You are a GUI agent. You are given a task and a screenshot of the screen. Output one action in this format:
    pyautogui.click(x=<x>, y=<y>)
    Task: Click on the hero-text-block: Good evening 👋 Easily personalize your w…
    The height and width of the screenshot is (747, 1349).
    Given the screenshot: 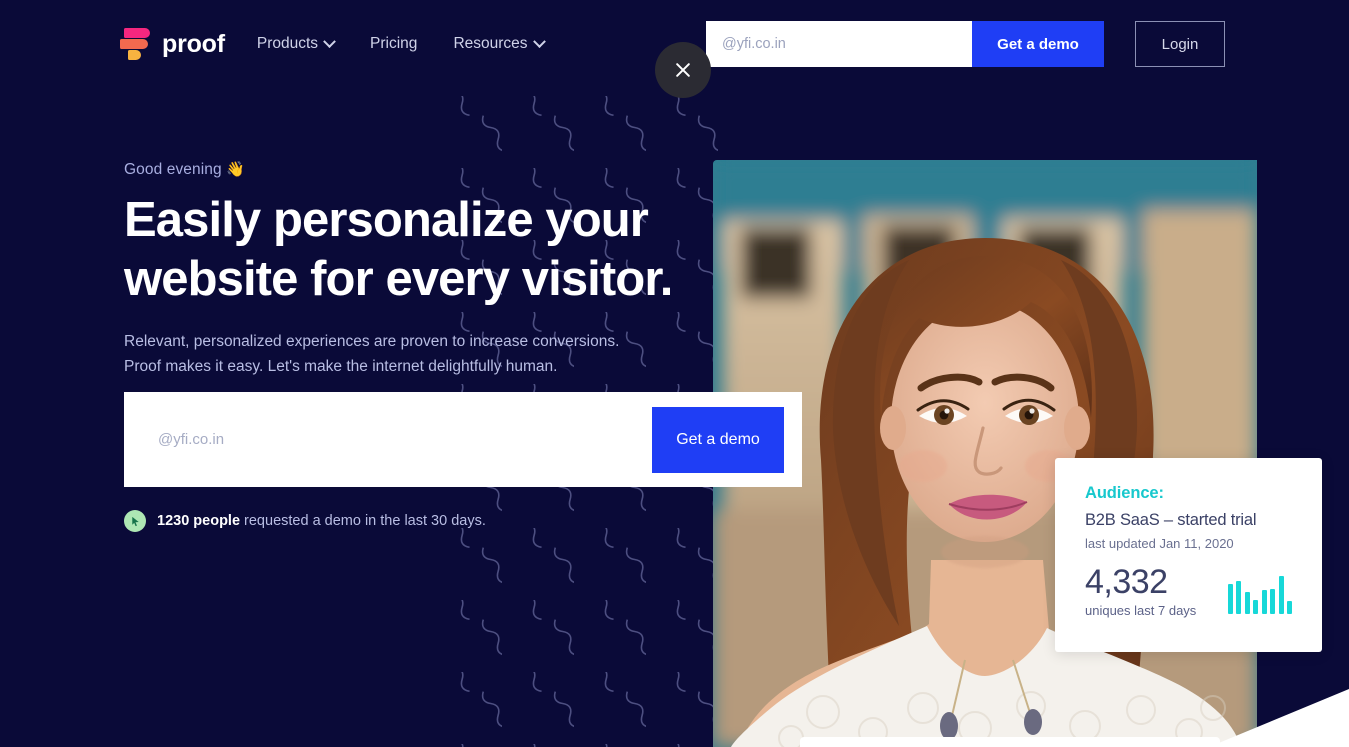 What is the action you would take?
    pyautogui.click(x=404, y=269)
    